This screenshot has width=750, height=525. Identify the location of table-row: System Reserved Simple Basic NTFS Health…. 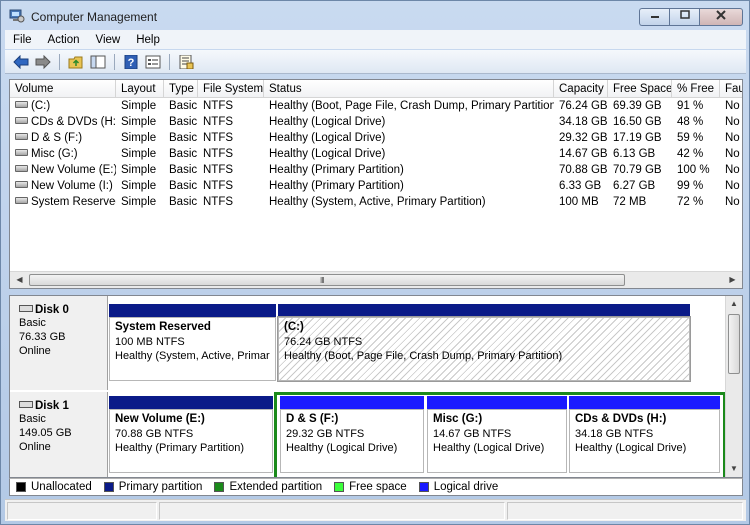
(376, 202).